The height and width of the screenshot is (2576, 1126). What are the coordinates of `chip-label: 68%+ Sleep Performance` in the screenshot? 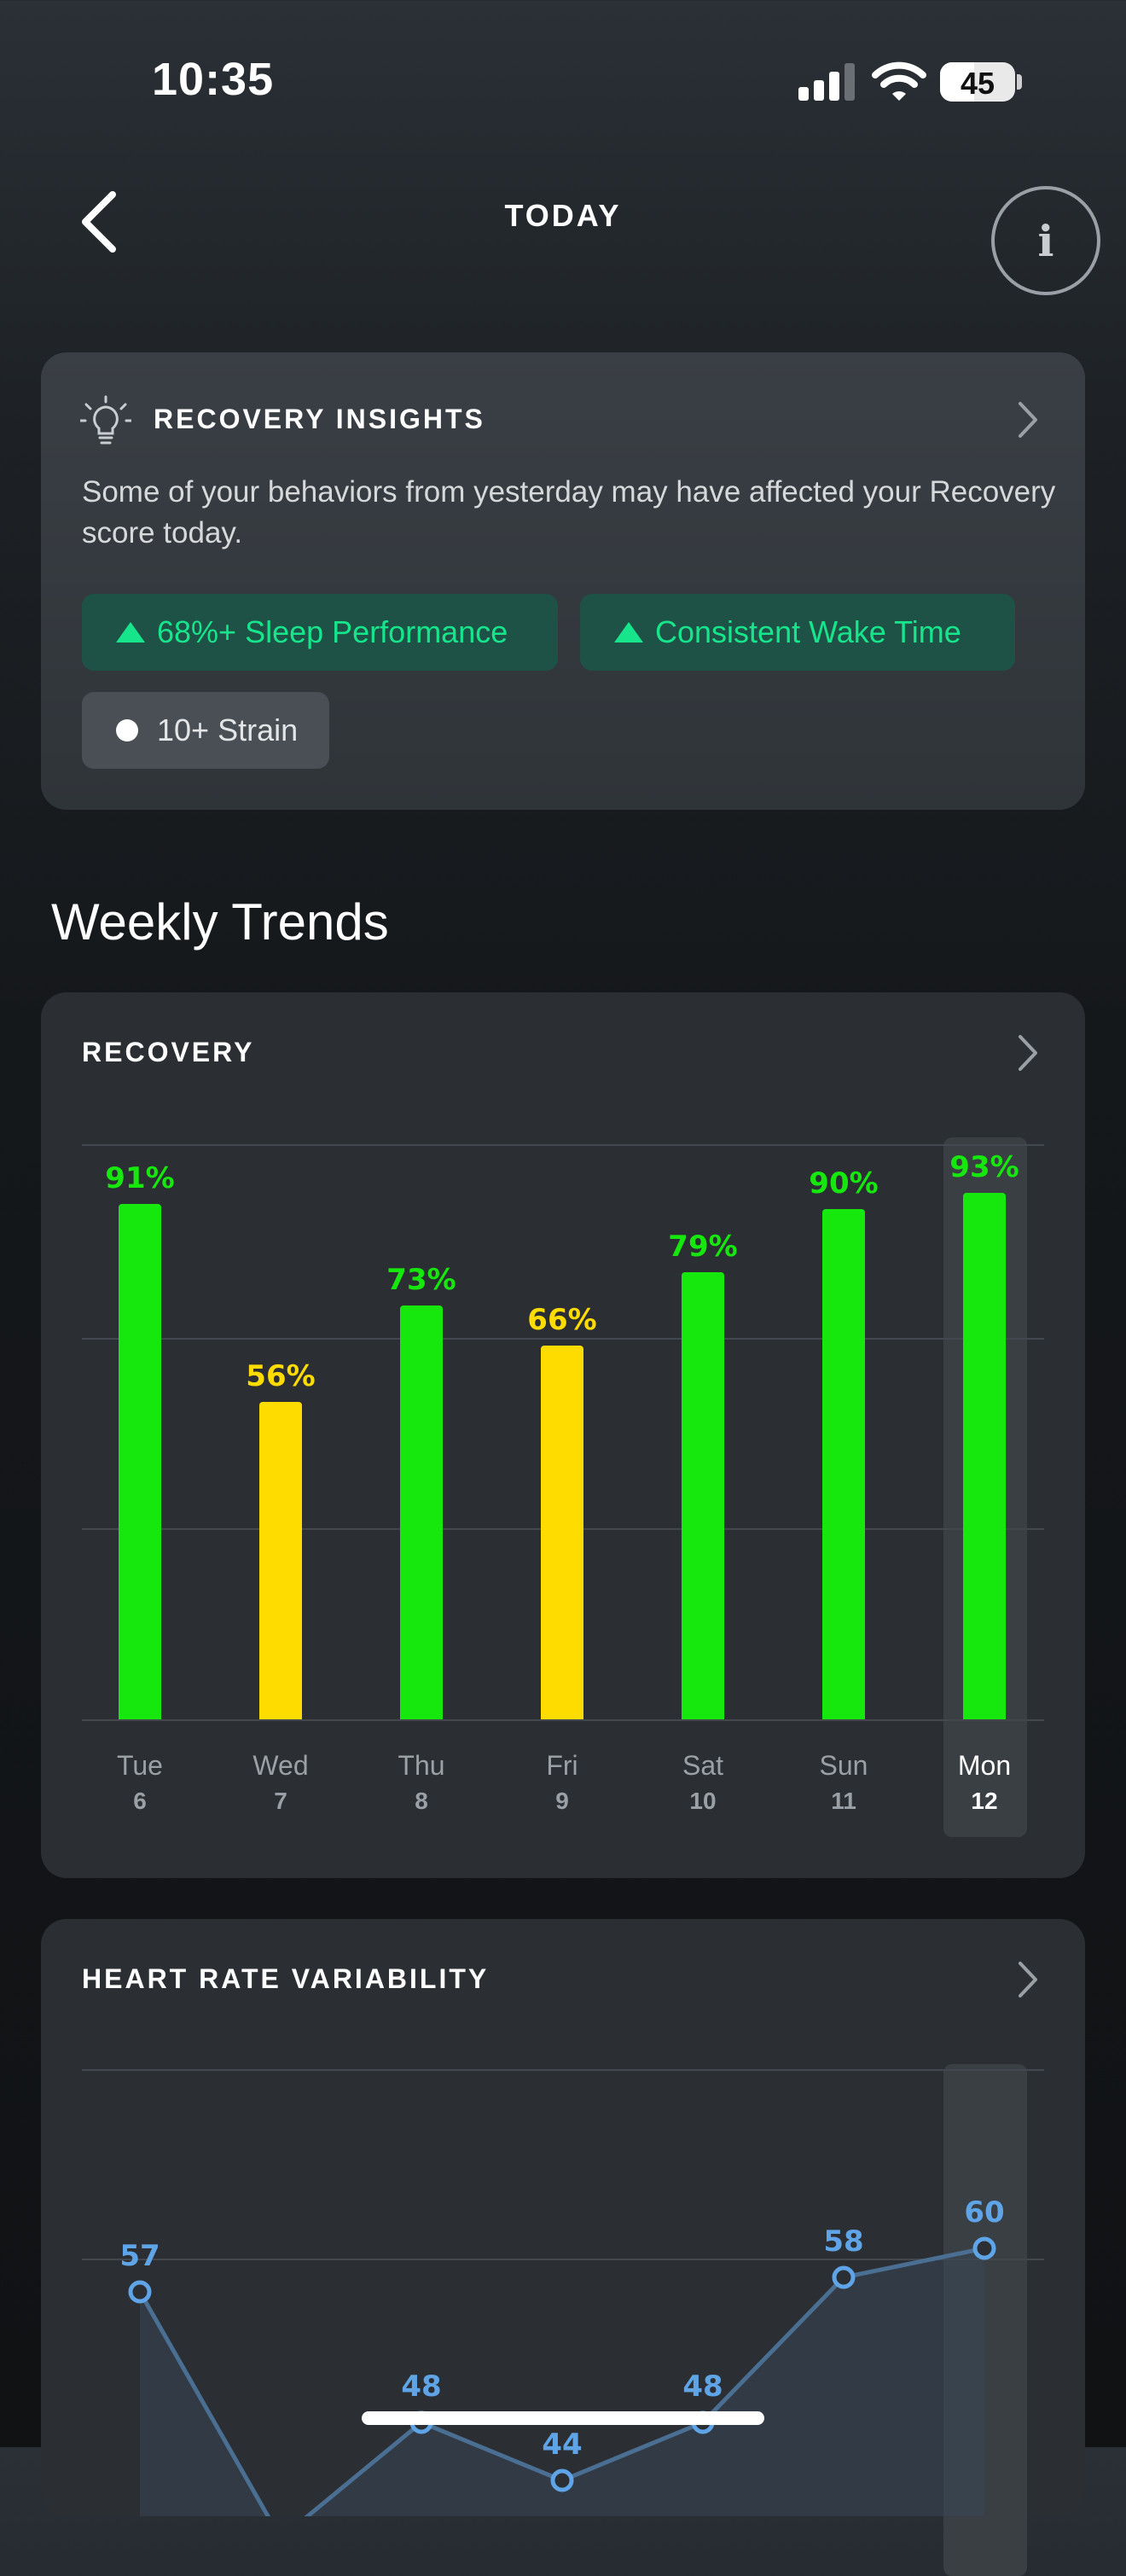 It's located at (333, 631).